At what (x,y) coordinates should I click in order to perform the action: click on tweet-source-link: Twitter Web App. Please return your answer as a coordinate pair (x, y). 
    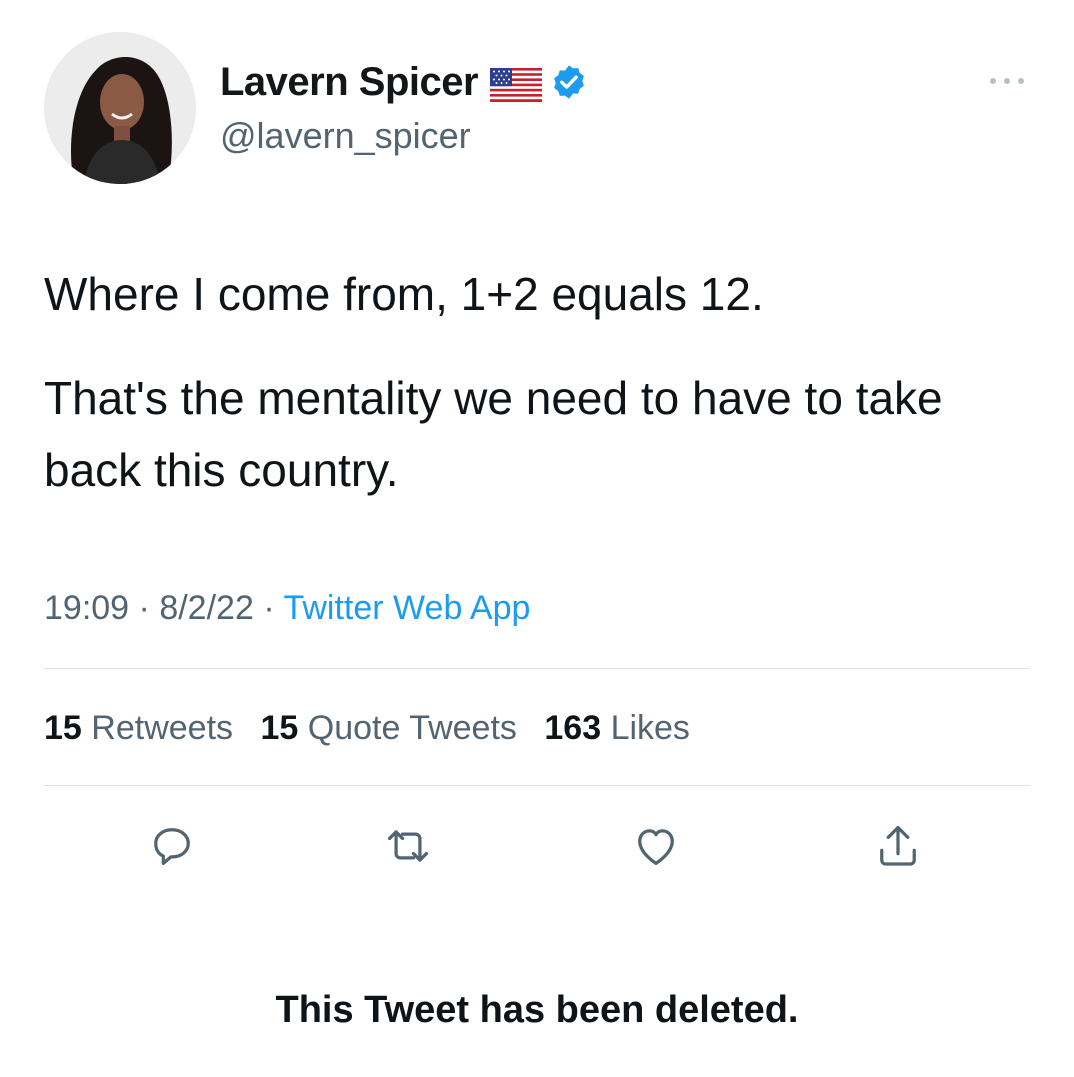
    Looking at the image, I should click on (406, 608).